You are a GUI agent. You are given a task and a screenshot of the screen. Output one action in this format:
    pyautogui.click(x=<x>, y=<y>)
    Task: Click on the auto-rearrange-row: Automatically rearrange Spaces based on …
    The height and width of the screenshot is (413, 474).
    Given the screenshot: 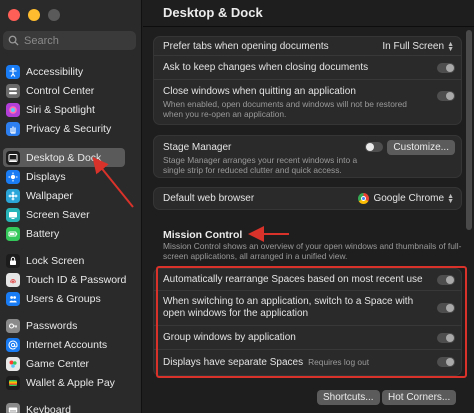 What is the action you would take?
    pyautogui.click(x=307, y=280)
    